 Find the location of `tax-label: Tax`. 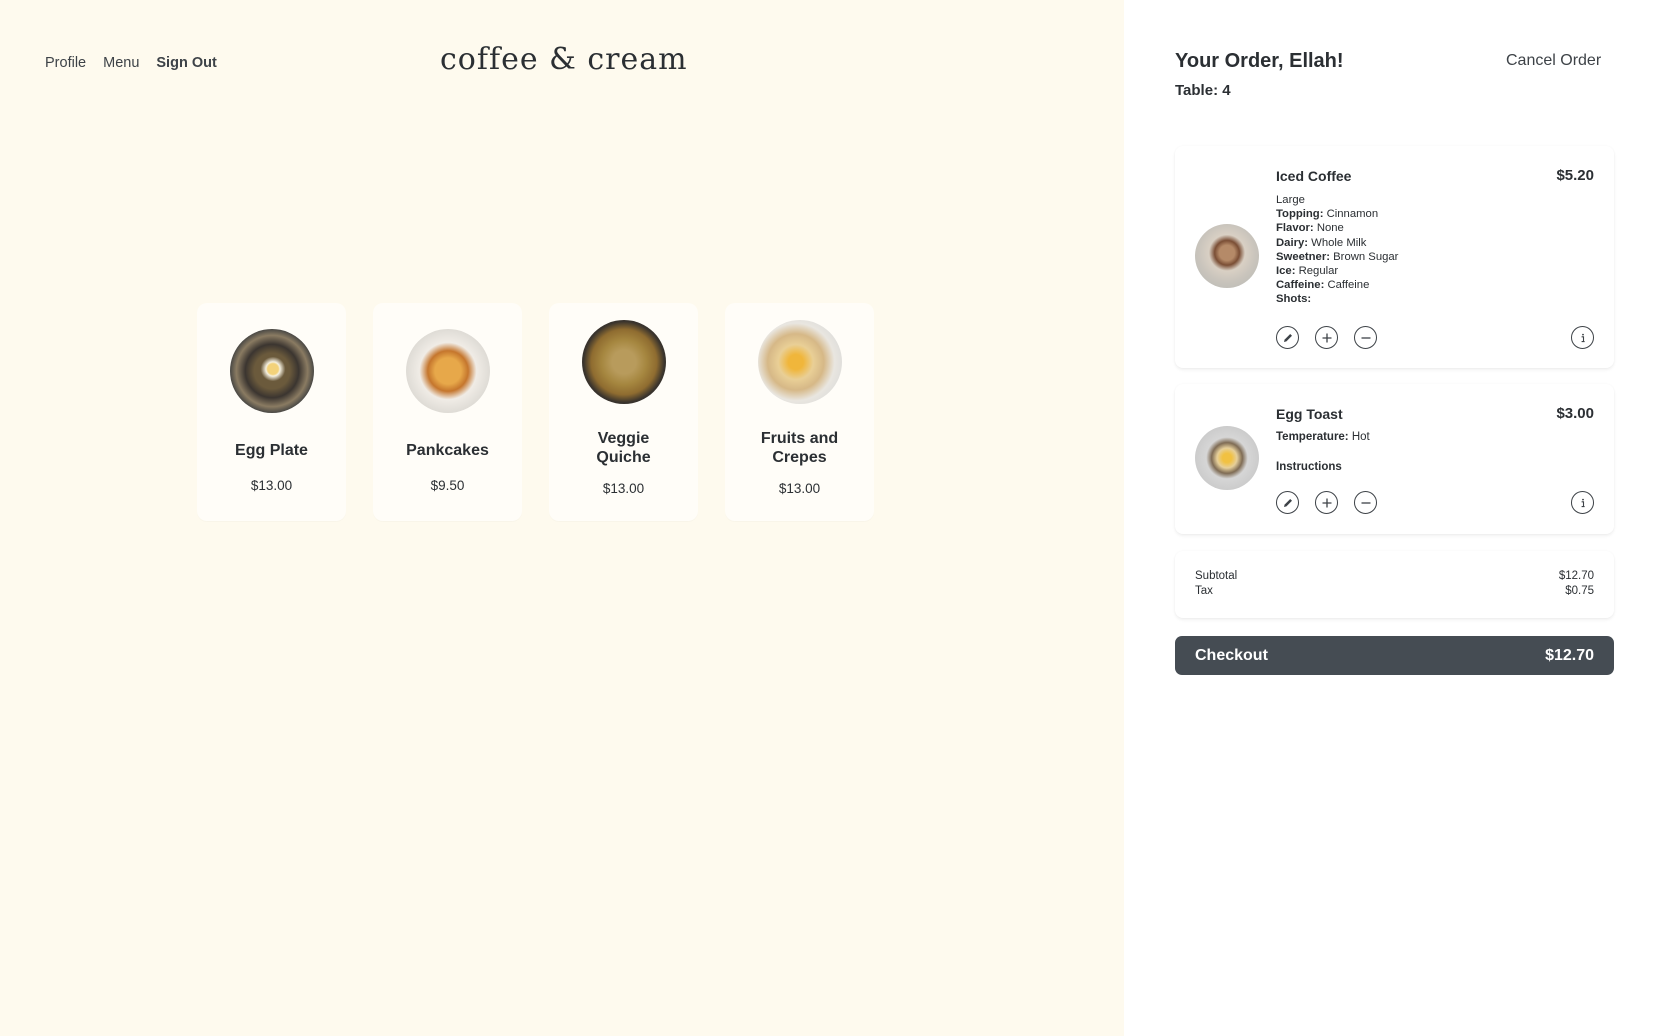

tax-label: Tax is located at coordinates (1204, 591).